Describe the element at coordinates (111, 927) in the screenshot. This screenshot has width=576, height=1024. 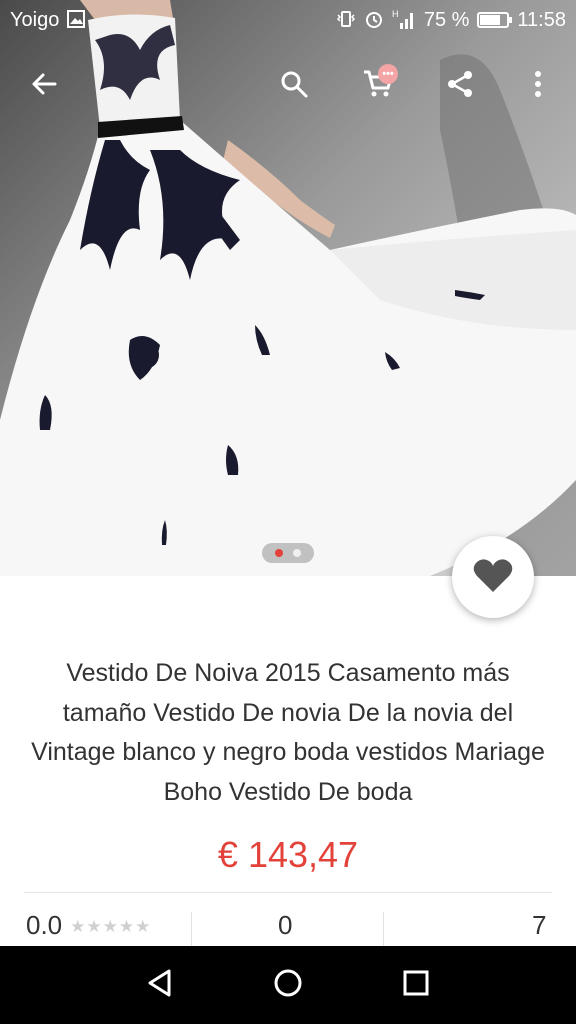
I see `rating-stars: ★★★★★` at that location.